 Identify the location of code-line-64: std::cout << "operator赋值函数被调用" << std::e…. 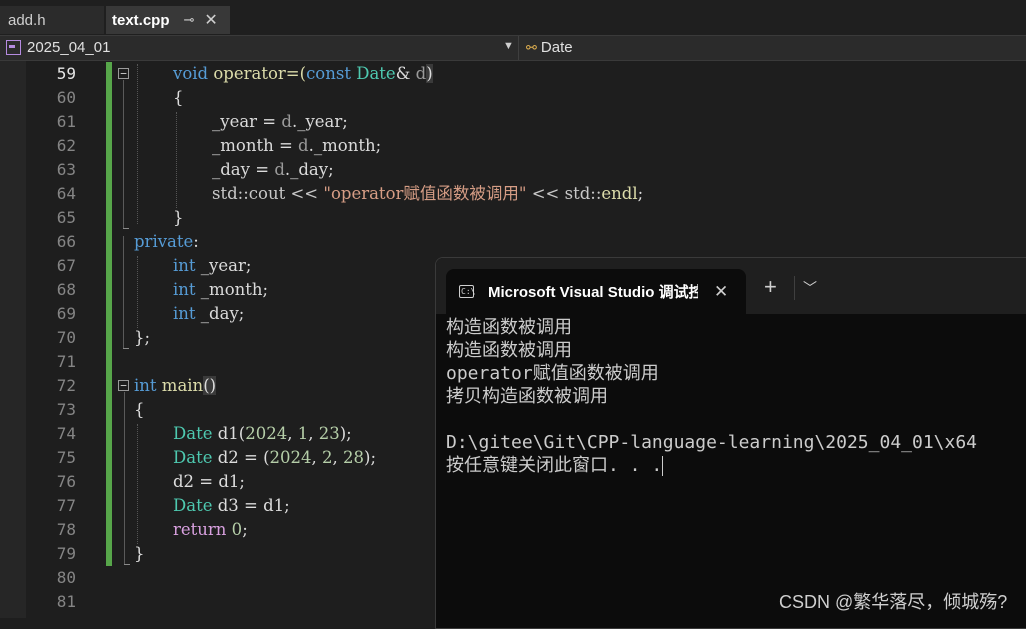
(427, 194).